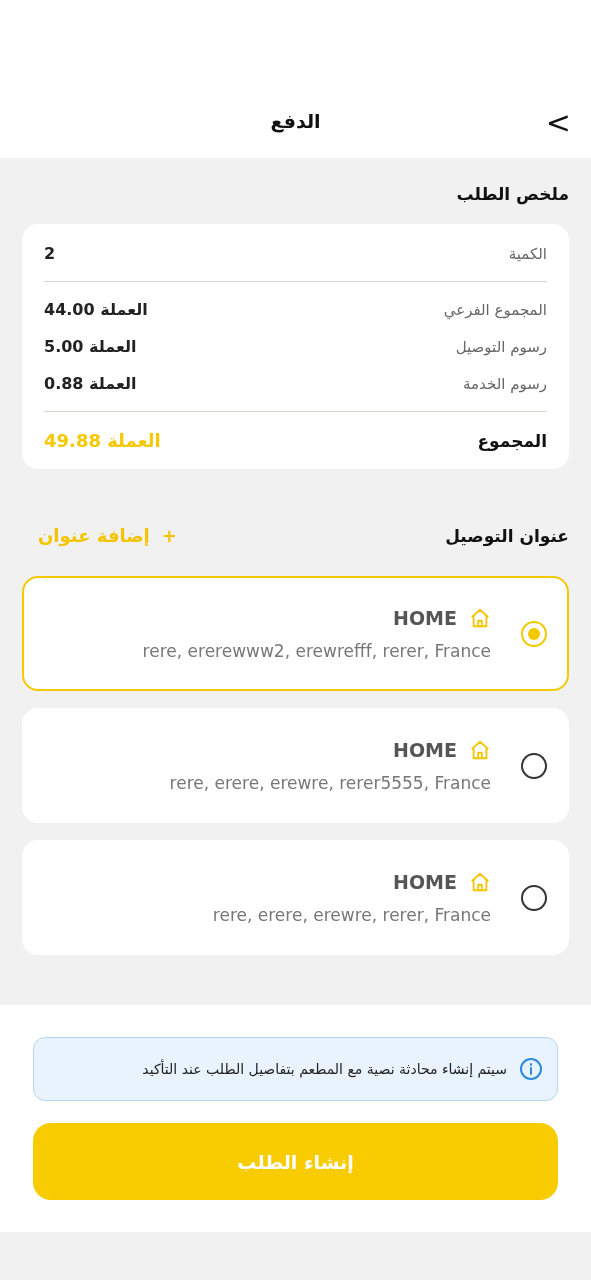 This screenshot has width=591, height=1280. I want to click on total-label: المجموع, so click(512, 440).